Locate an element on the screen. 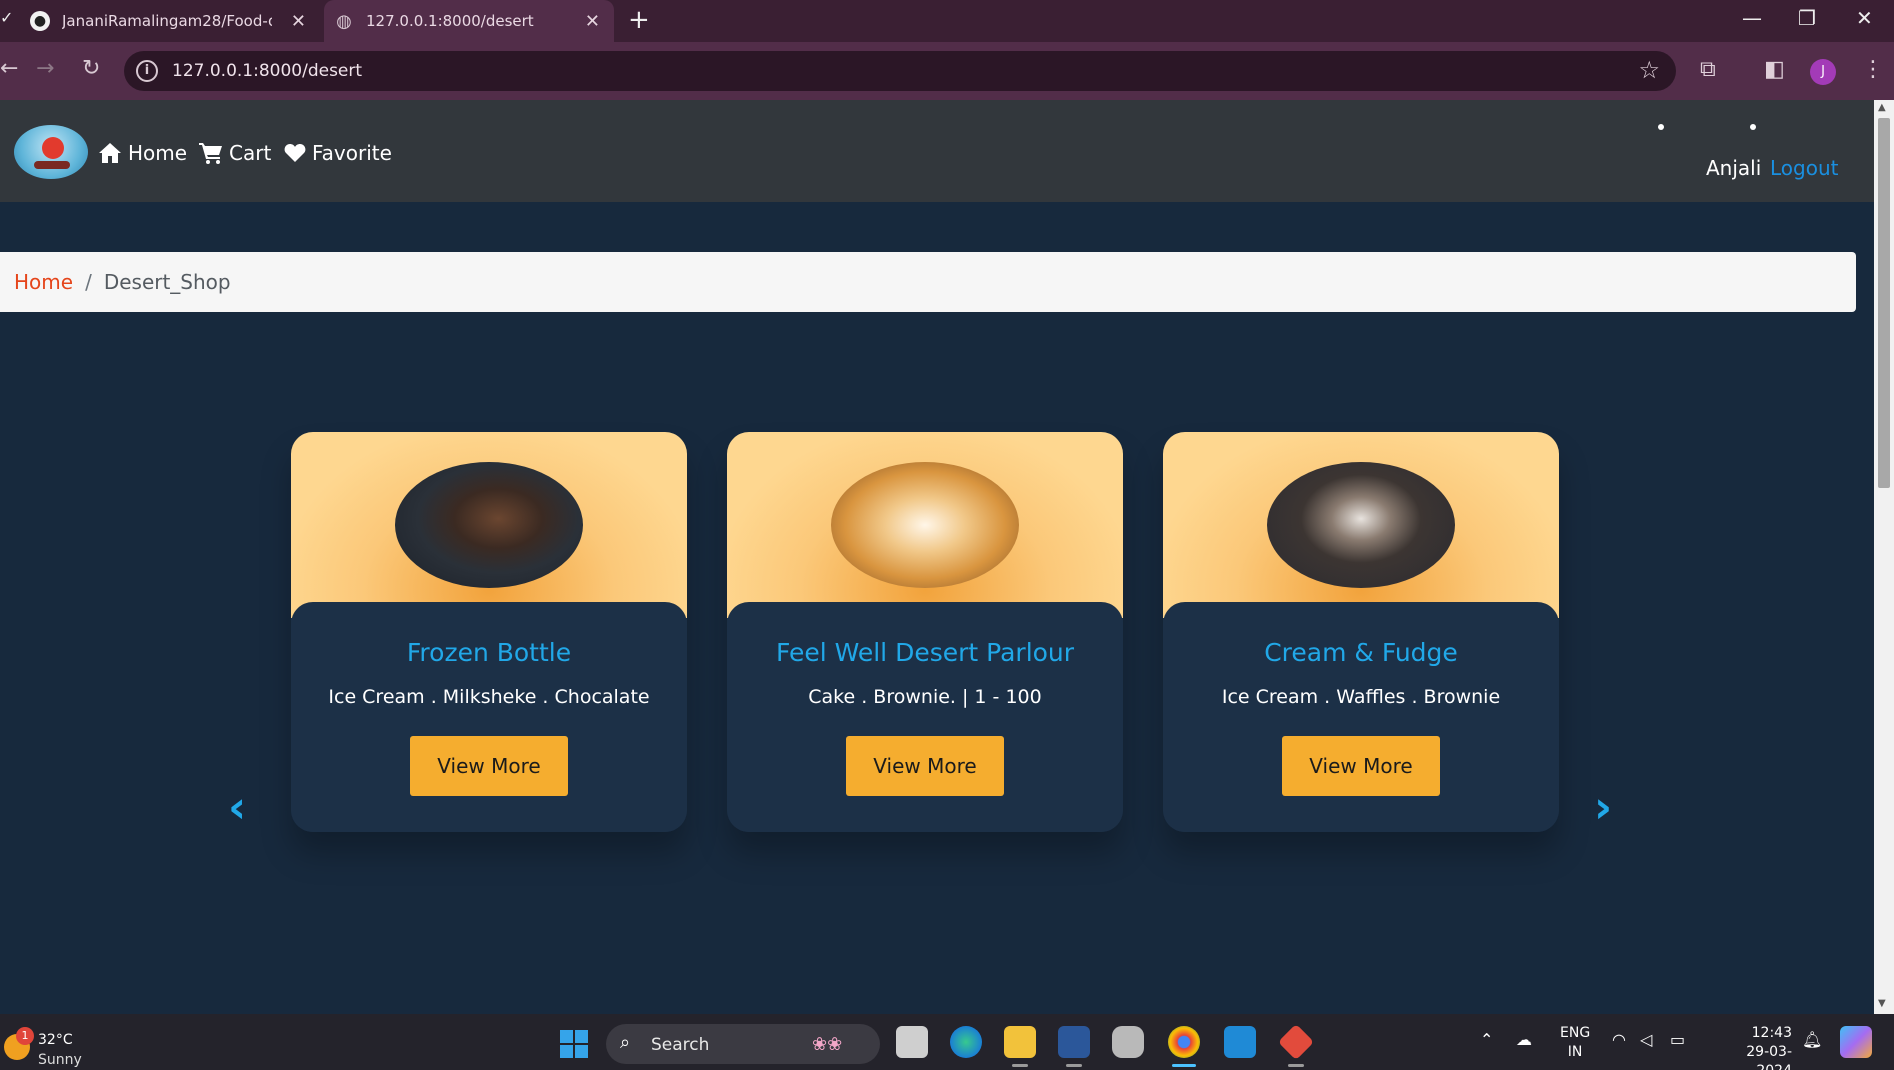  clock-date: 29-03-2024 is located at coordinates (1769, 1057).